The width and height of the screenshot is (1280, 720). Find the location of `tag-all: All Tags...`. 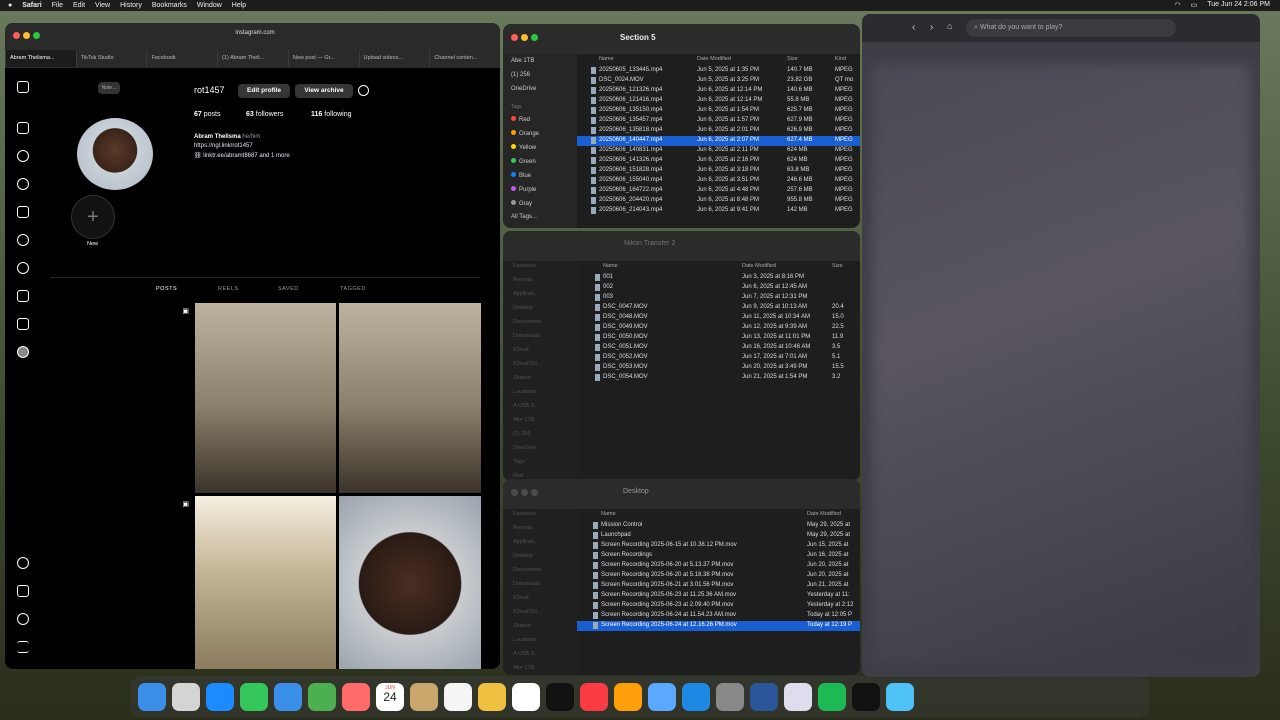

tag-all: All Tags... is located at coordinates (524, 217).